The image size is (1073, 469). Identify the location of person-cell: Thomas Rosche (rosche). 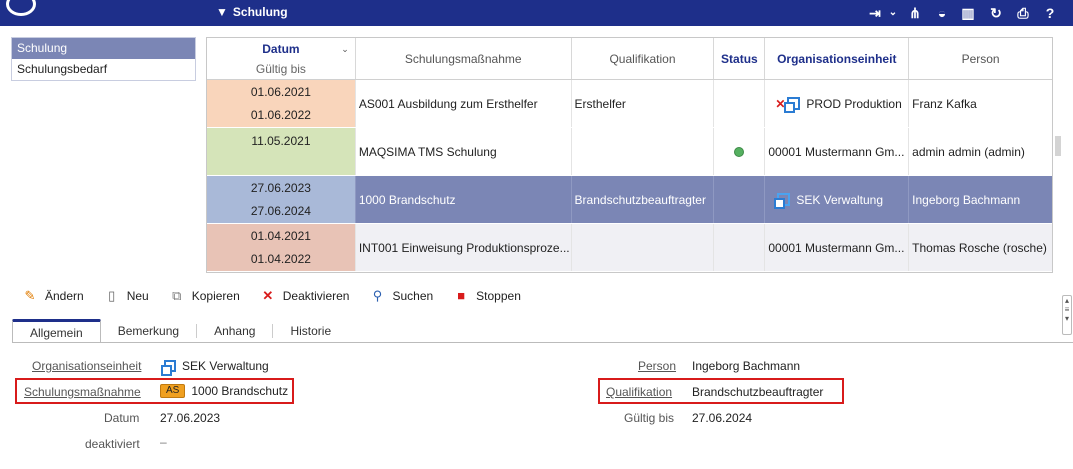
(979, 247).